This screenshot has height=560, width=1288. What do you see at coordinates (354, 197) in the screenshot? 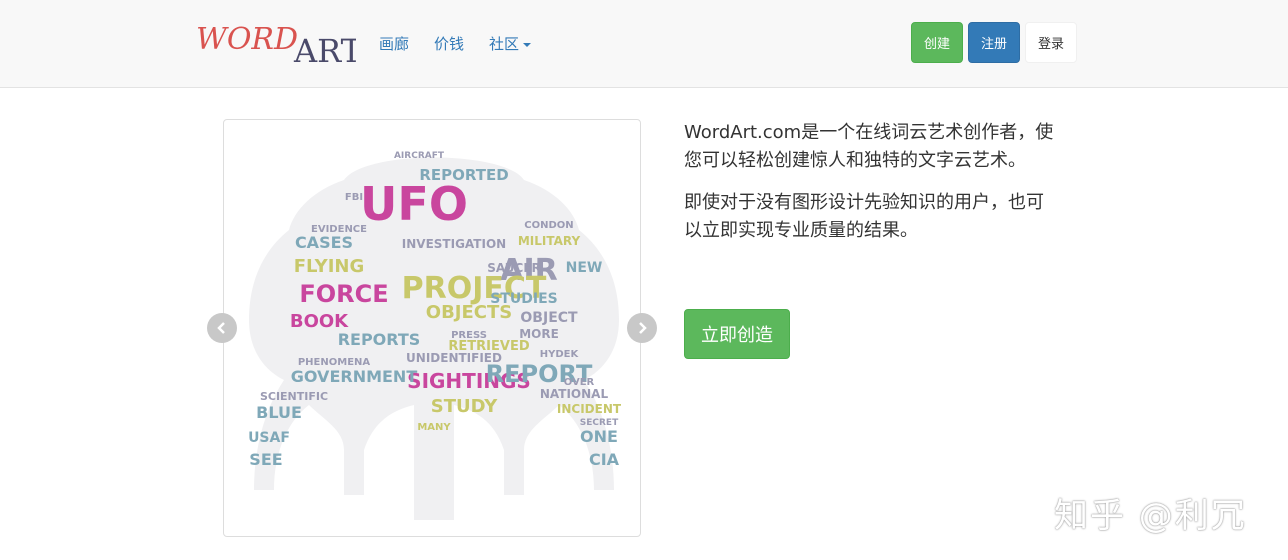
I see `cloud-word: FBI` at bounding box center [354, 197].